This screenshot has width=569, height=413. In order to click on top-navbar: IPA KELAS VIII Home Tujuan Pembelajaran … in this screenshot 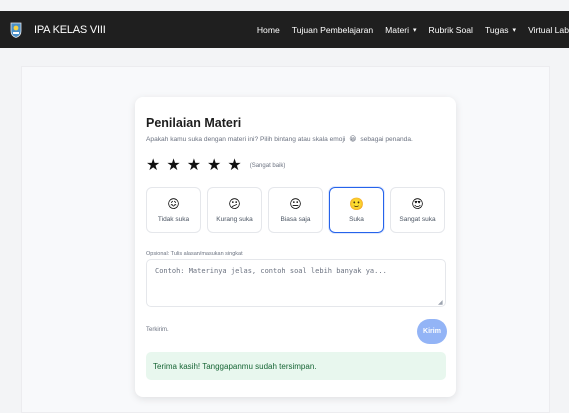, I will do `click(284, 29)`.